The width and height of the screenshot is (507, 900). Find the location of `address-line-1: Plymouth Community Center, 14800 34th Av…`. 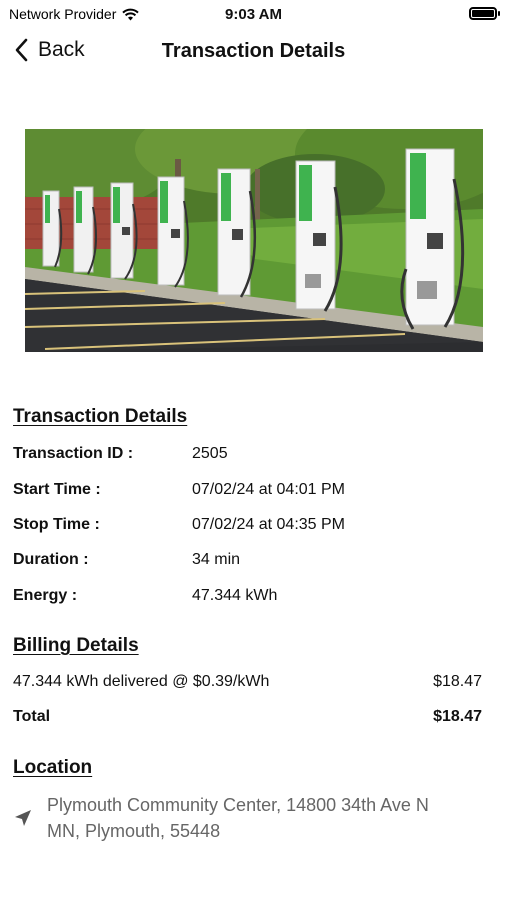

address-line-1: Plymouth Community Center, 14800 34th Av… is located at coordinates (238, 805).